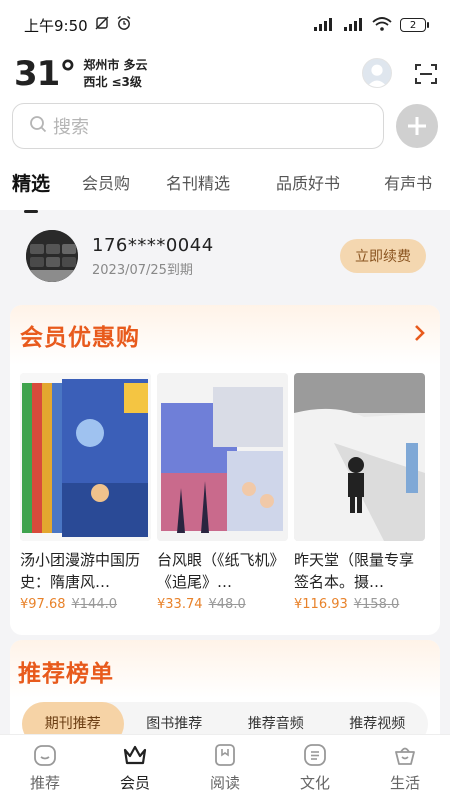 The image size is (450, 800). Describe the element at coordinates (414, 25) in the screenshot. I see `battery-icon: 2` at that location.